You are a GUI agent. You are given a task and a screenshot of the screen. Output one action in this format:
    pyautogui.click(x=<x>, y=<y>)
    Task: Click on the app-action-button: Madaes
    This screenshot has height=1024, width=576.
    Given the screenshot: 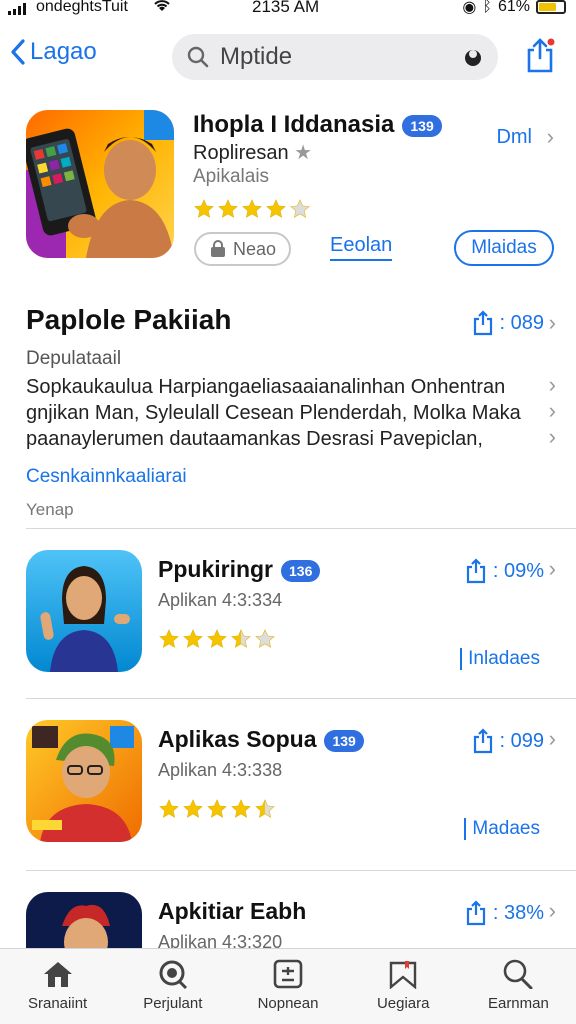 What is the action you would take?
    pyautogui.click(x=502, y=829)
    